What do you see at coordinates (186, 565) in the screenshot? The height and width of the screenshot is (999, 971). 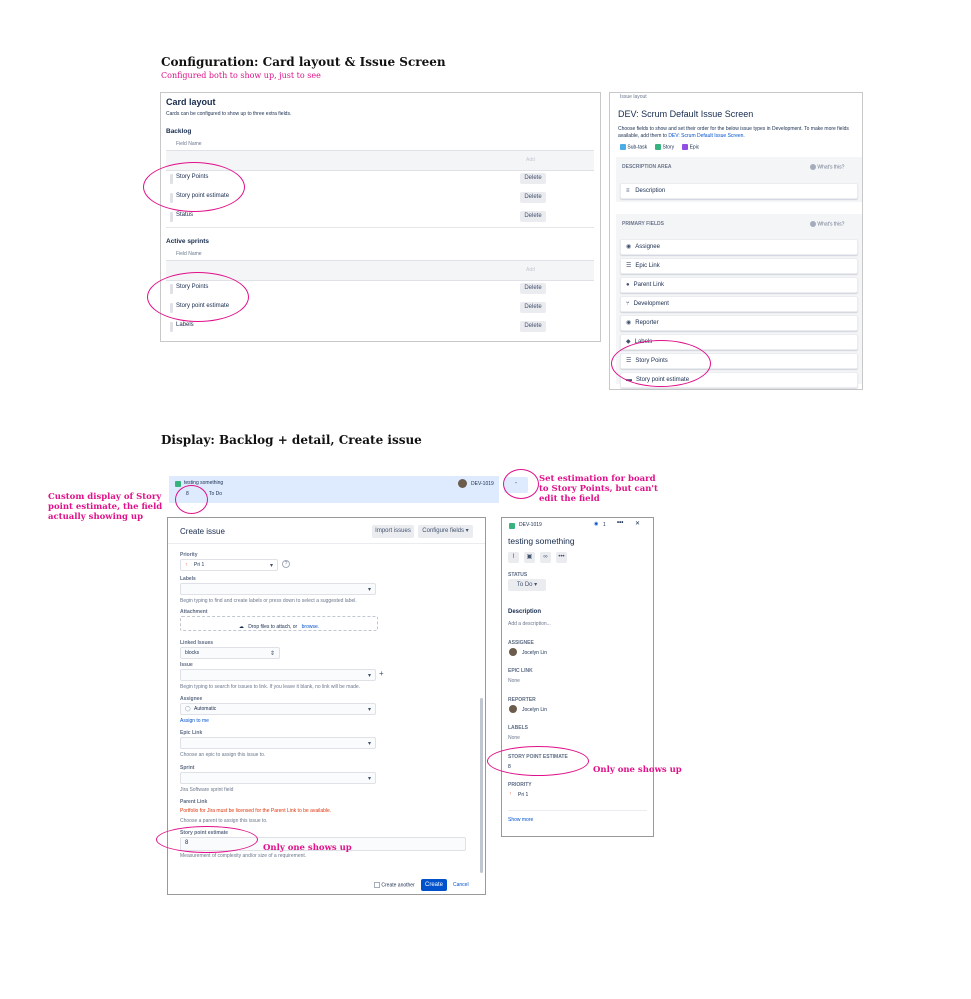 I see `arrow-up-icon: ↑` at bounding box center [186, 565].